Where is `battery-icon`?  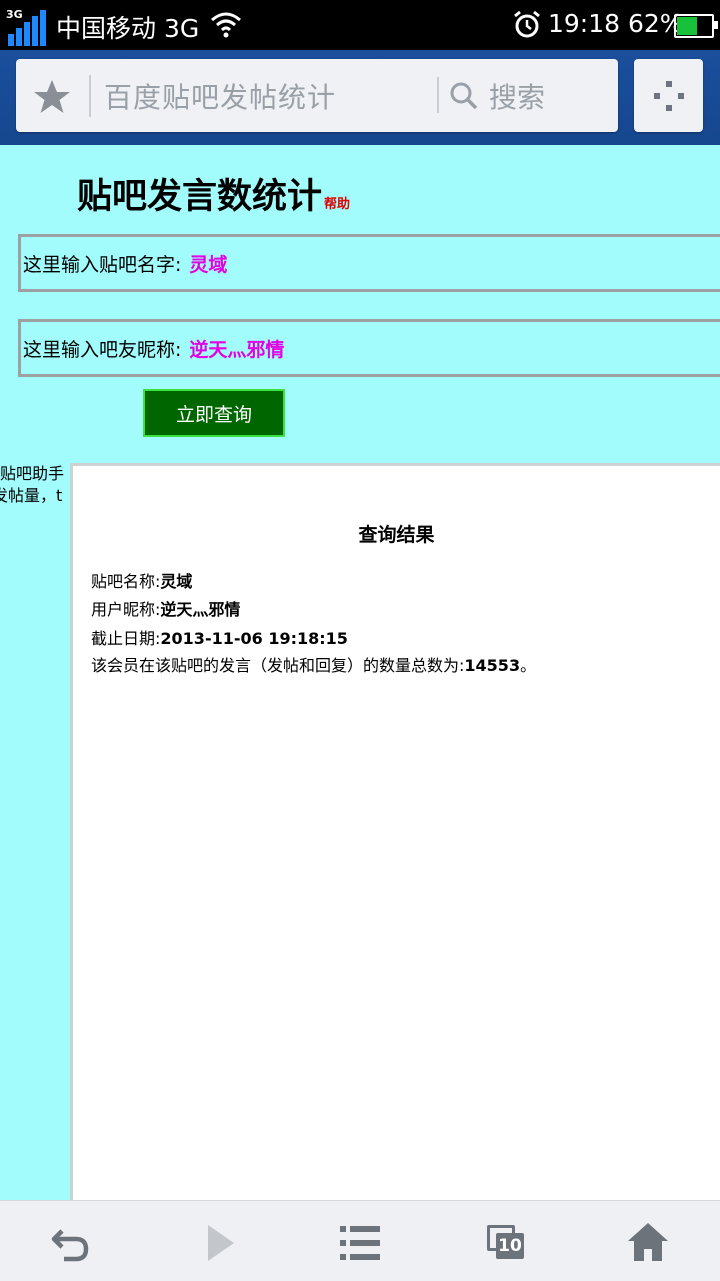 battery-icon is located at coordinates (696, 26).